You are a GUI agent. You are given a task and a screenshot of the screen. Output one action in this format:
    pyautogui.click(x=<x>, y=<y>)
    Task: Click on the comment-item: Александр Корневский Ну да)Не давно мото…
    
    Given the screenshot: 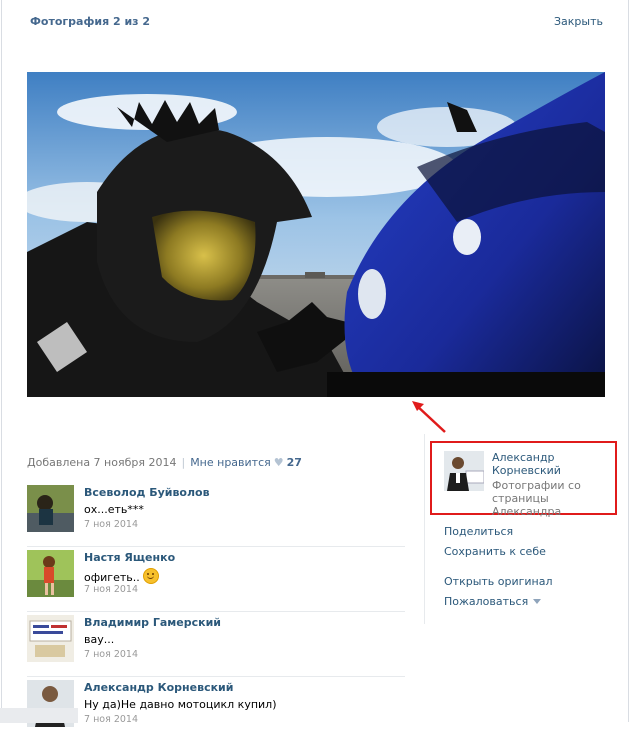 What is the action you would take?
    pyautogui.click(x=216, y=709)
    